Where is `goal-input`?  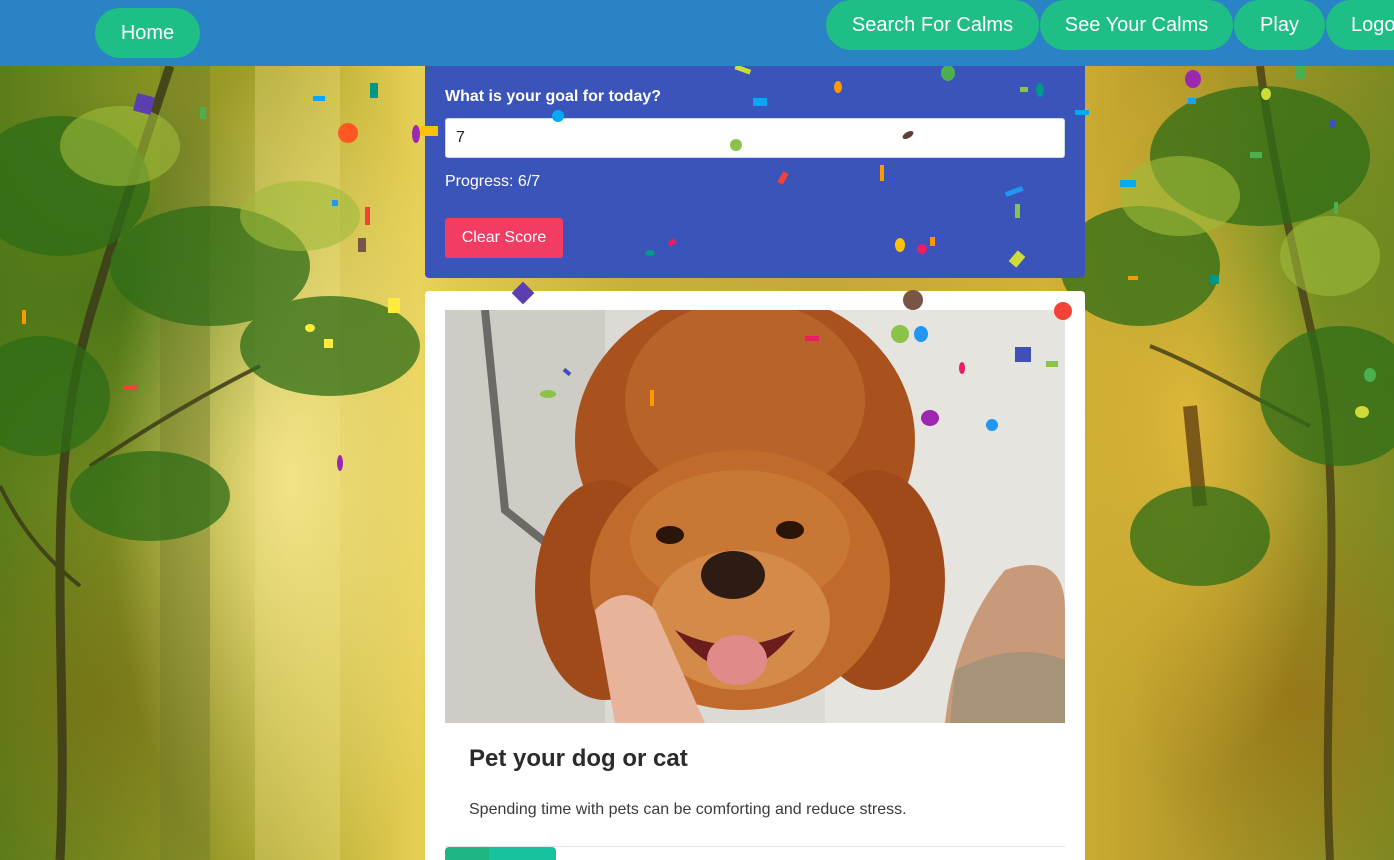 goal-input is located at coordinates (755, 138).